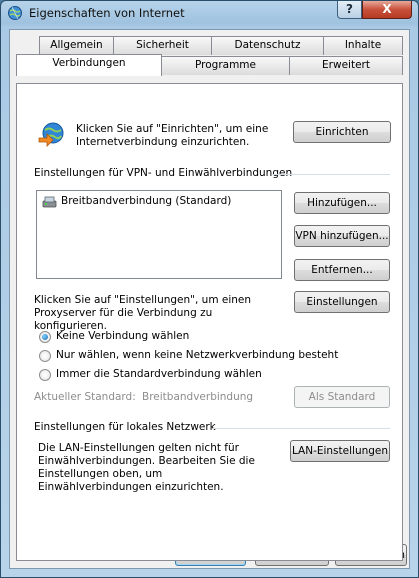  What do you see at coordinates (349, 10) in the screenshot?
I see `help-button: ?` at bounding box center [349, 10].